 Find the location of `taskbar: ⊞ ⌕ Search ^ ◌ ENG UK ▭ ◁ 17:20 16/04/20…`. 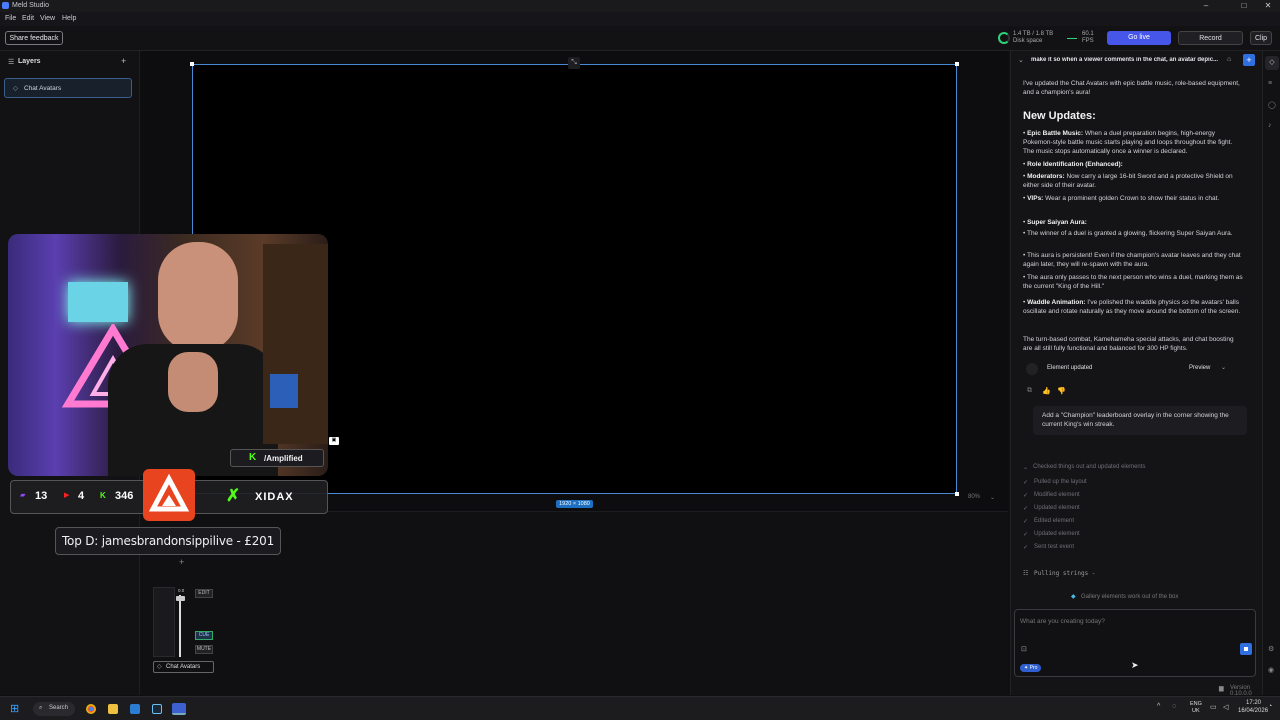

taskbar: ⊞ ⌕ Search ^ ◌ ENG UK ▭ ◁ 17:20 16/04/20… is located at coordinates (640, 708).